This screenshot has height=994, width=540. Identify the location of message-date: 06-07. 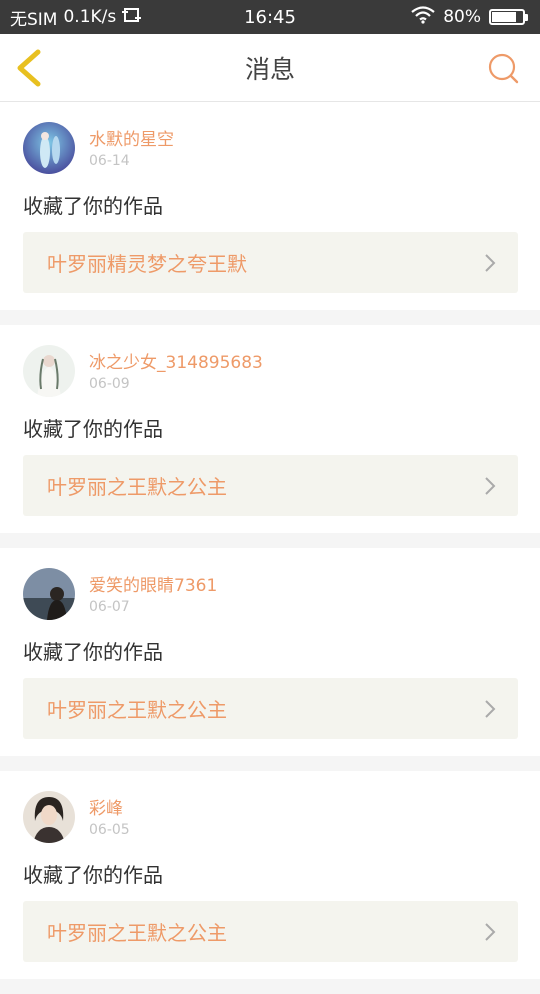
(109, 607).